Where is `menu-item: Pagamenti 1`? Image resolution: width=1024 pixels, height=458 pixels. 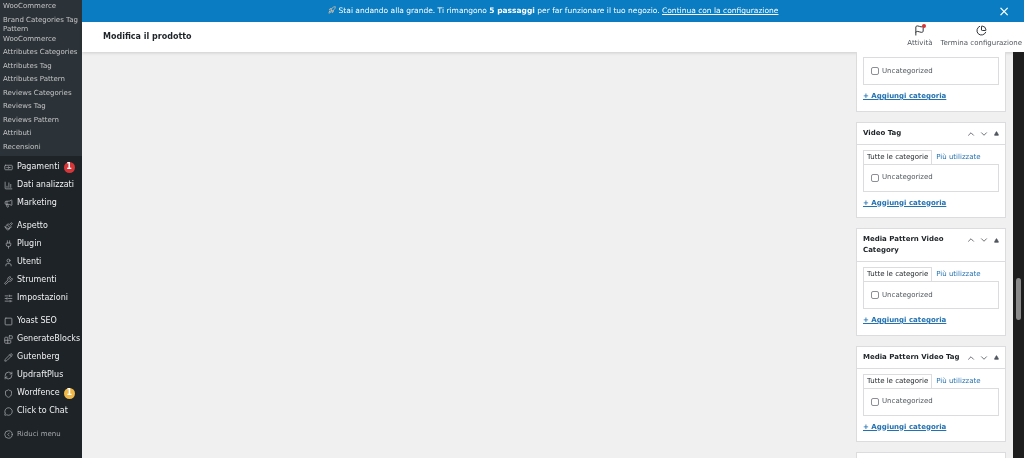 menu-item: Pagamenti 1 is located at coordinates (41, 167).